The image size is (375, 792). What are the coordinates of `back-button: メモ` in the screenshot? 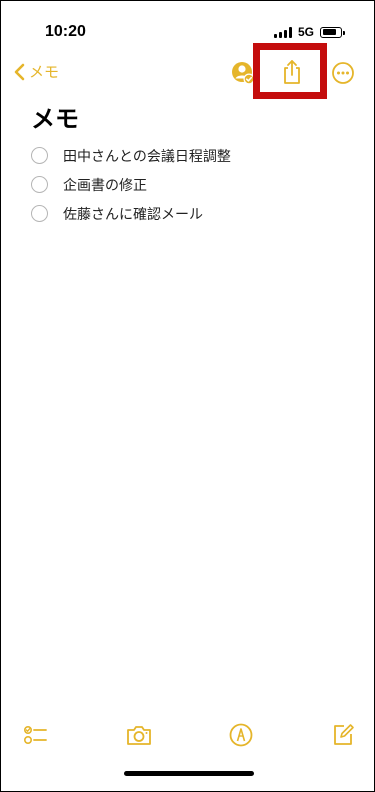 It's located at (36, 71).